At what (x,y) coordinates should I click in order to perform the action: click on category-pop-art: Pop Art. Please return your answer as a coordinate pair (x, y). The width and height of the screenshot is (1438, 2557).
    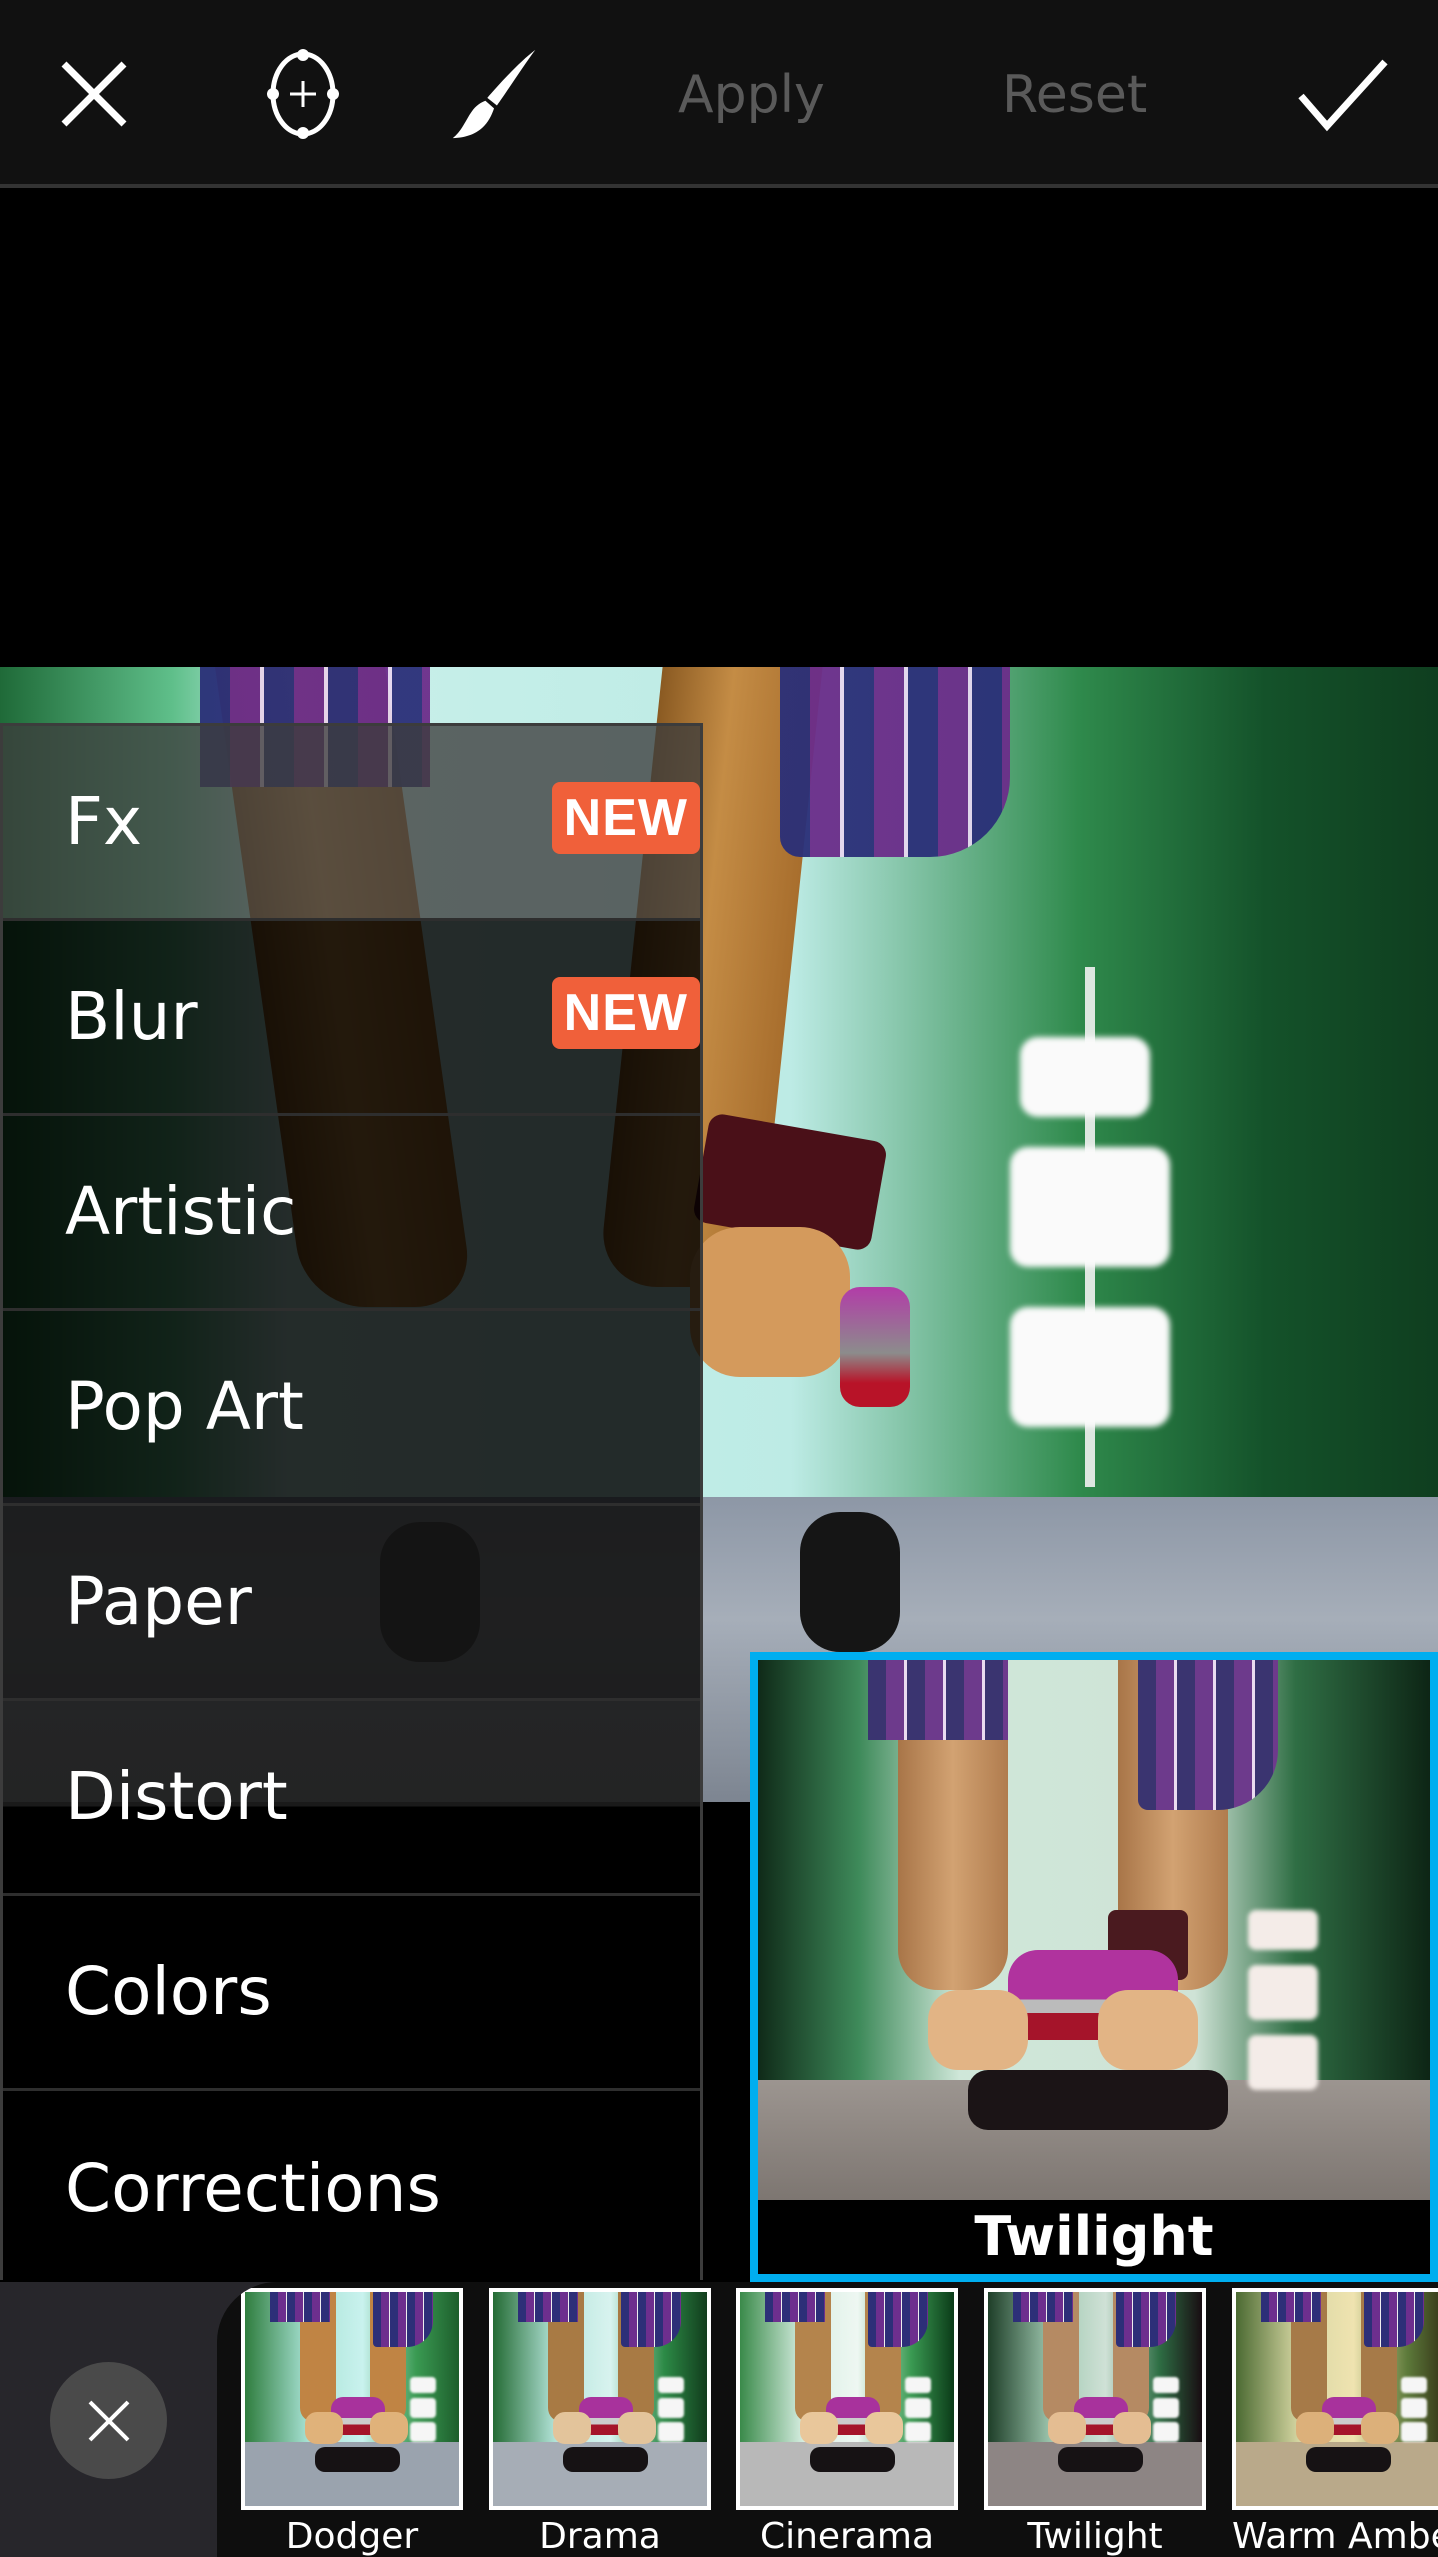
    Looking at the image, I should click on (351, 1408).